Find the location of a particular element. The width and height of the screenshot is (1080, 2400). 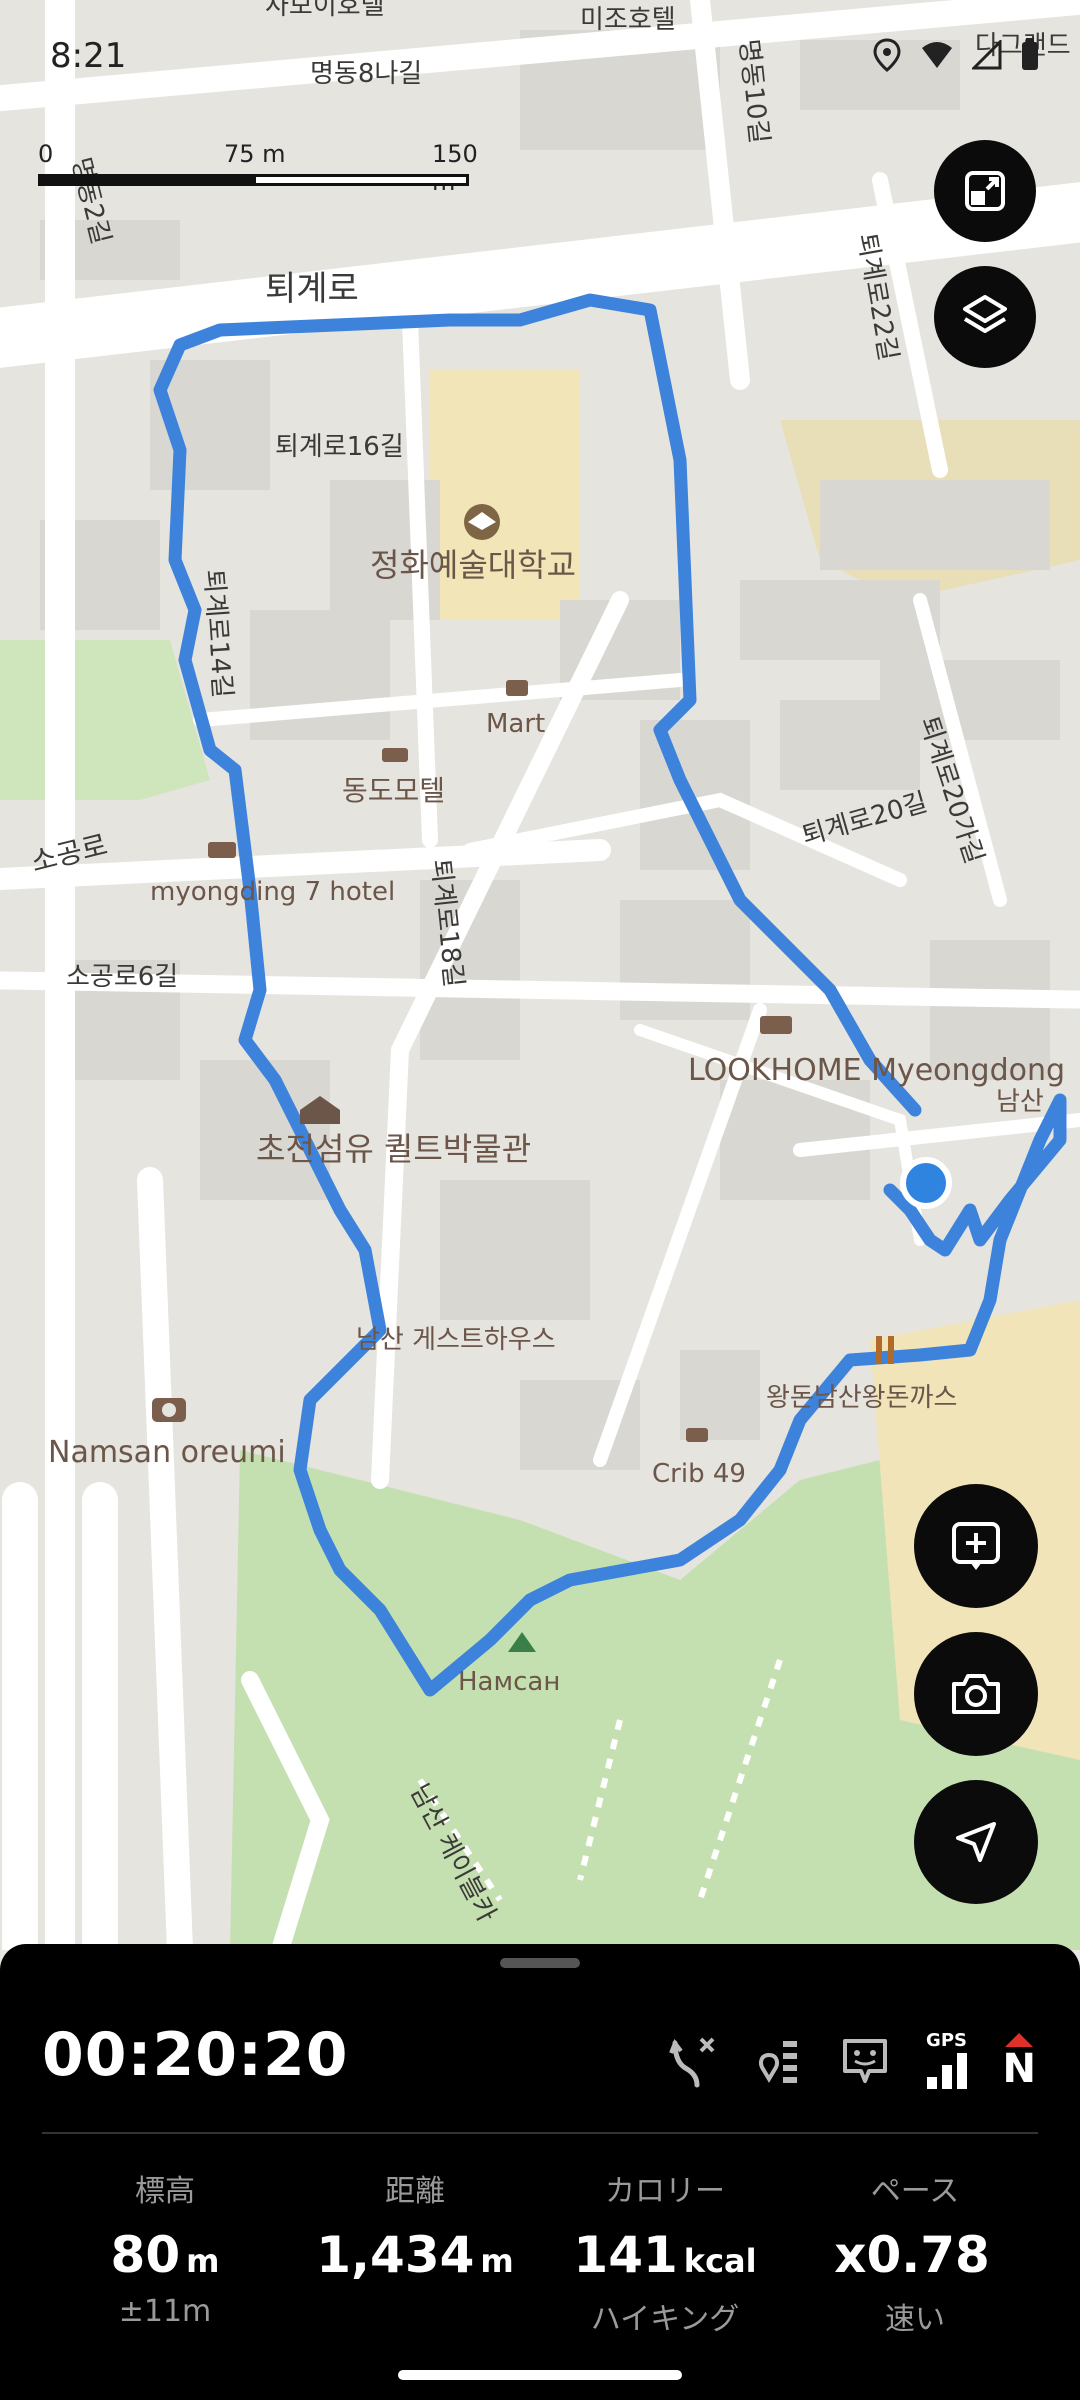

stat-altitude-unit: m is located at coordinates (203, 2261).